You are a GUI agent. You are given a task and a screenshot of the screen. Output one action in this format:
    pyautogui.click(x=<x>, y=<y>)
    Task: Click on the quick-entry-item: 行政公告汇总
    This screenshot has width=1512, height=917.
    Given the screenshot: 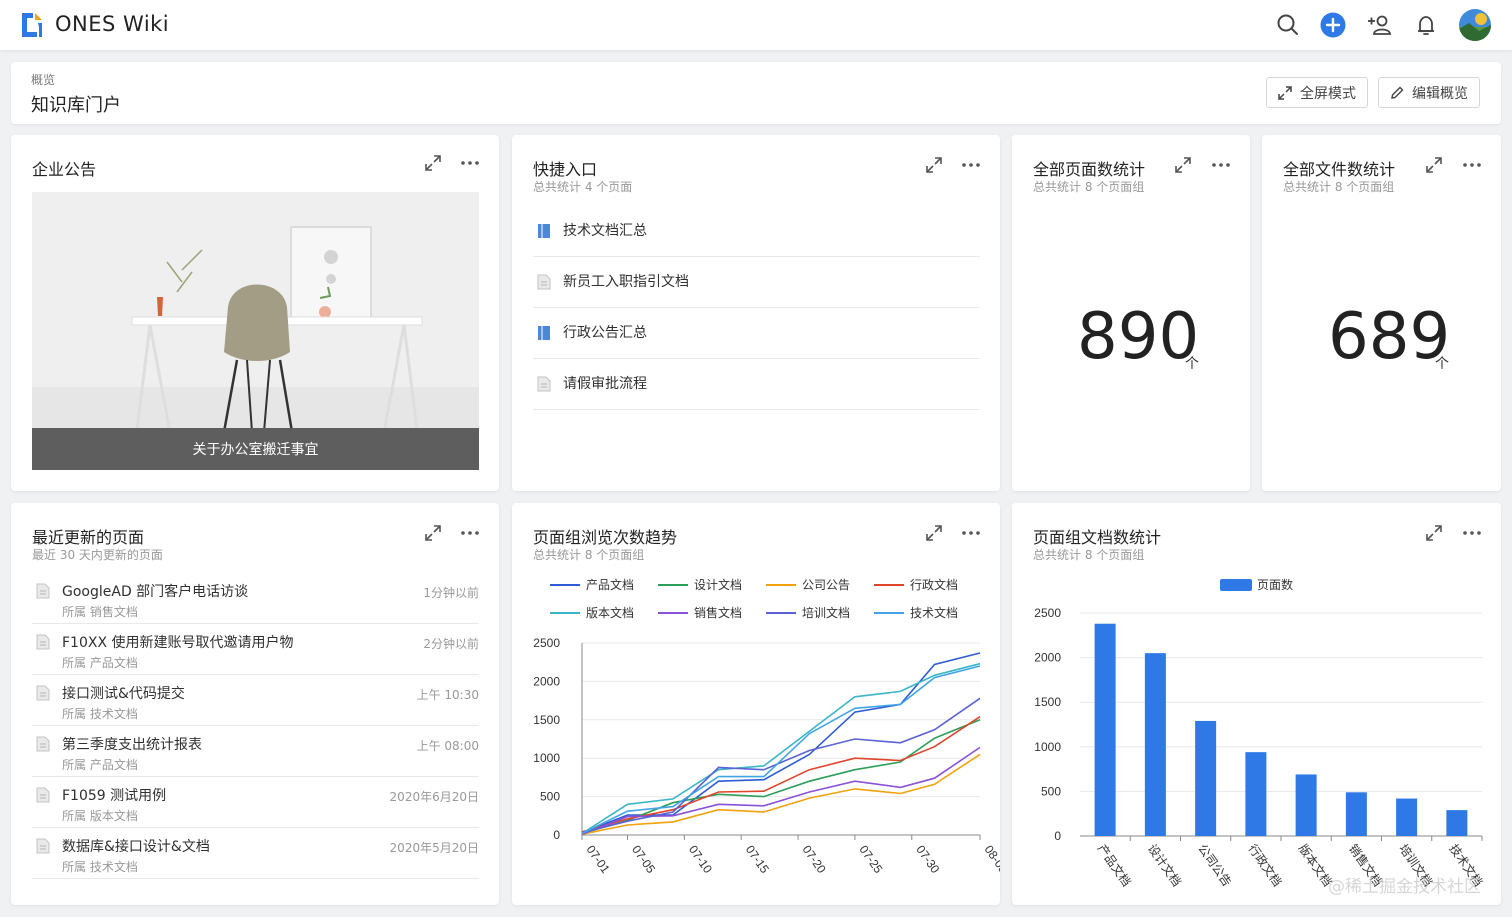 What is the action you would take?
    pyautogui.click(x=756, y=333)
    